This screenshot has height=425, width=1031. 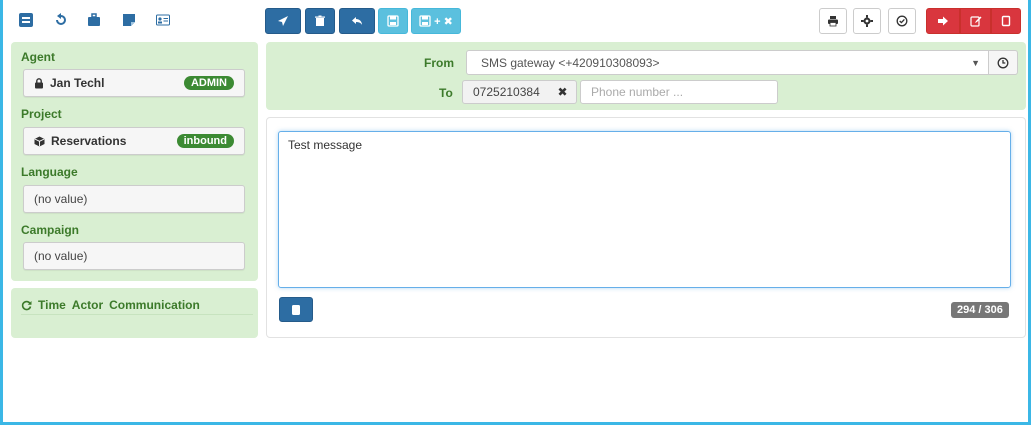 I want to click on send-button, so click(x=283, y=21).